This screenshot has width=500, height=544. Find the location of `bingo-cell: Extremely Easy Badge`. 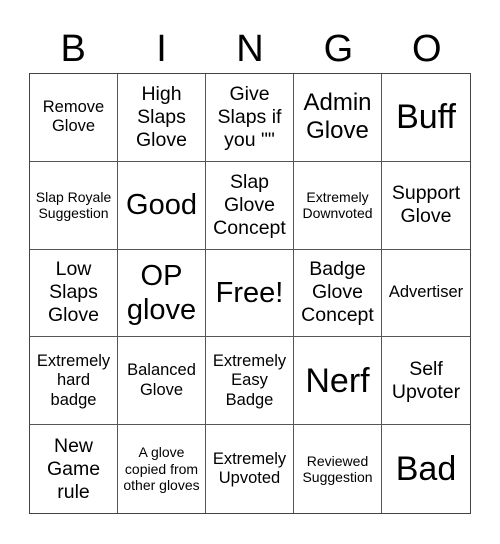

bingo-cell: Extremely Easy Badge is located at coordinates (250, 381).